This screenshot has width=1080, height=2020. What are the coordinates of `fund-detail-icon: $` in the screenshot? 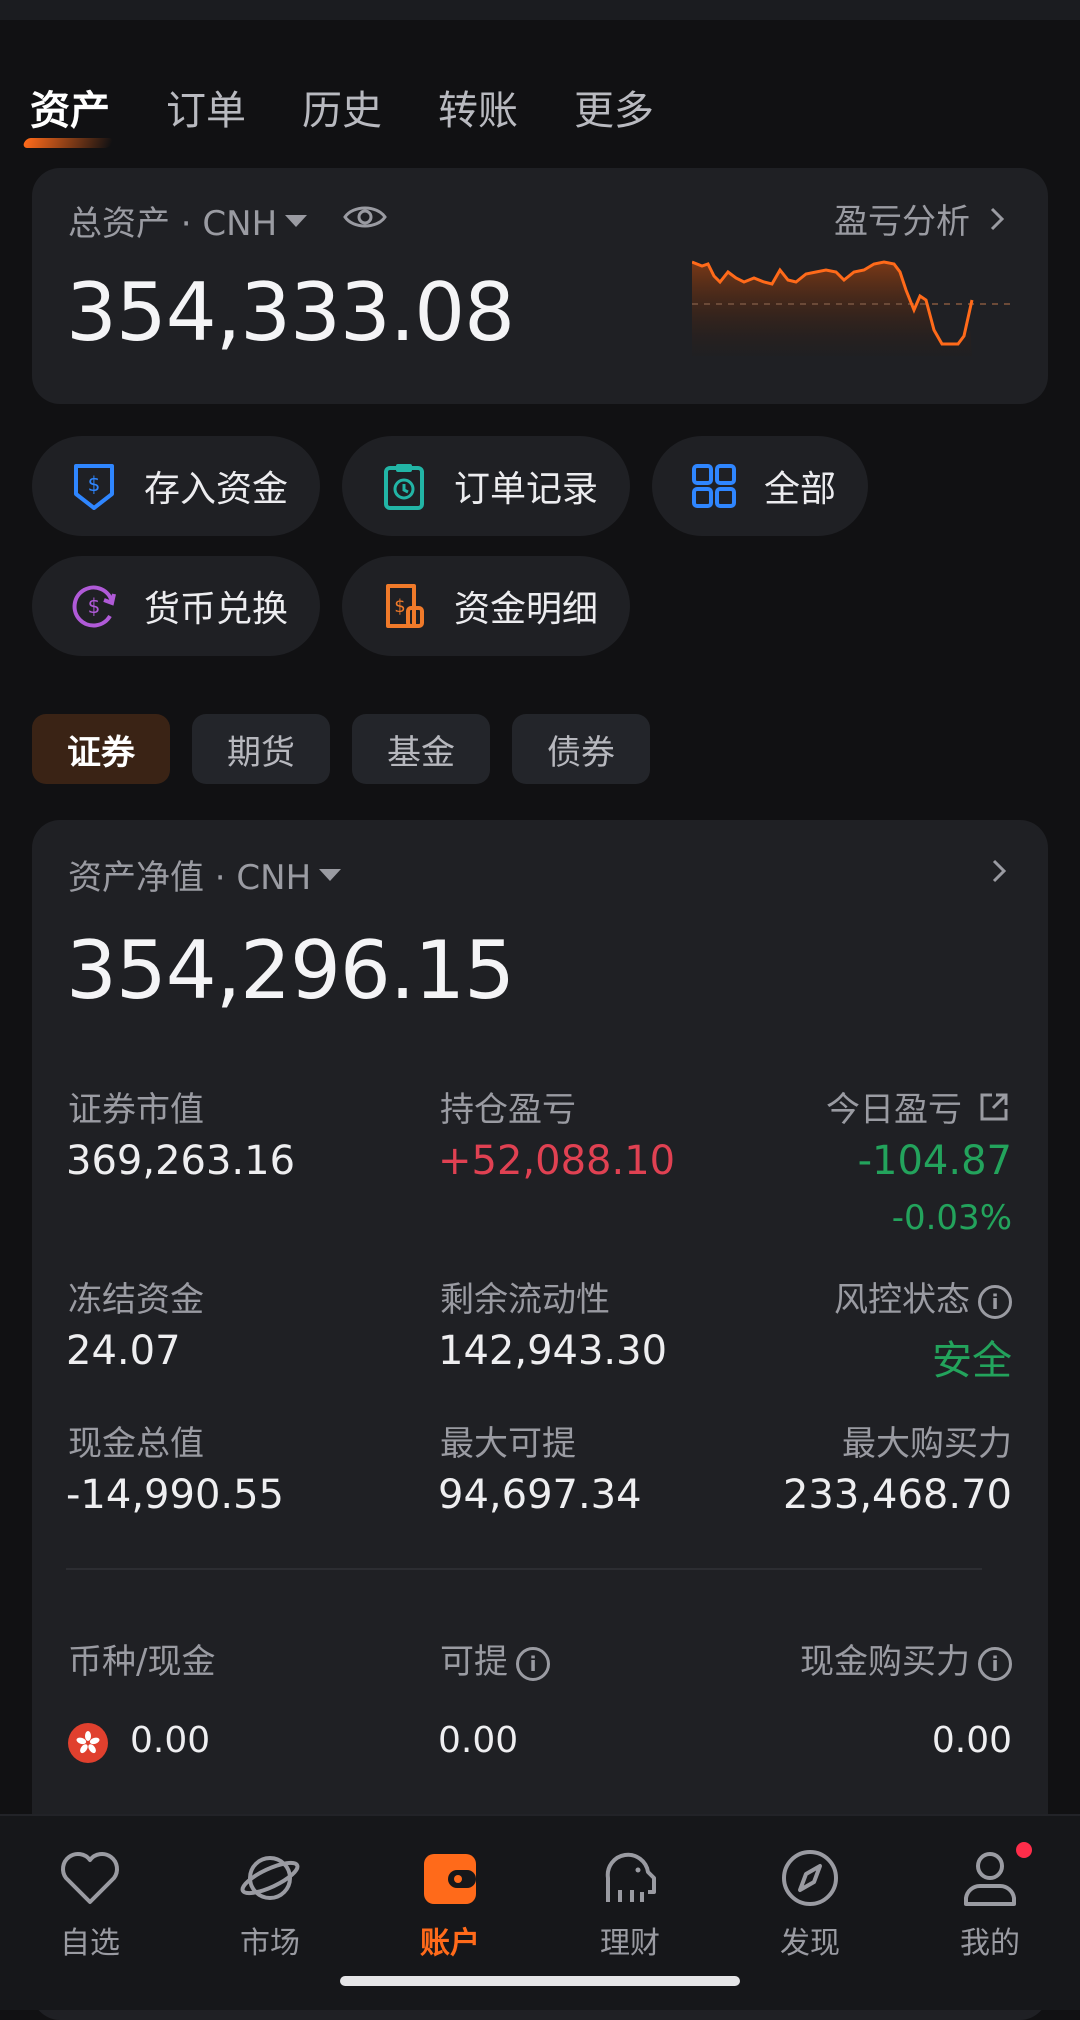 It's located at (404, 606).